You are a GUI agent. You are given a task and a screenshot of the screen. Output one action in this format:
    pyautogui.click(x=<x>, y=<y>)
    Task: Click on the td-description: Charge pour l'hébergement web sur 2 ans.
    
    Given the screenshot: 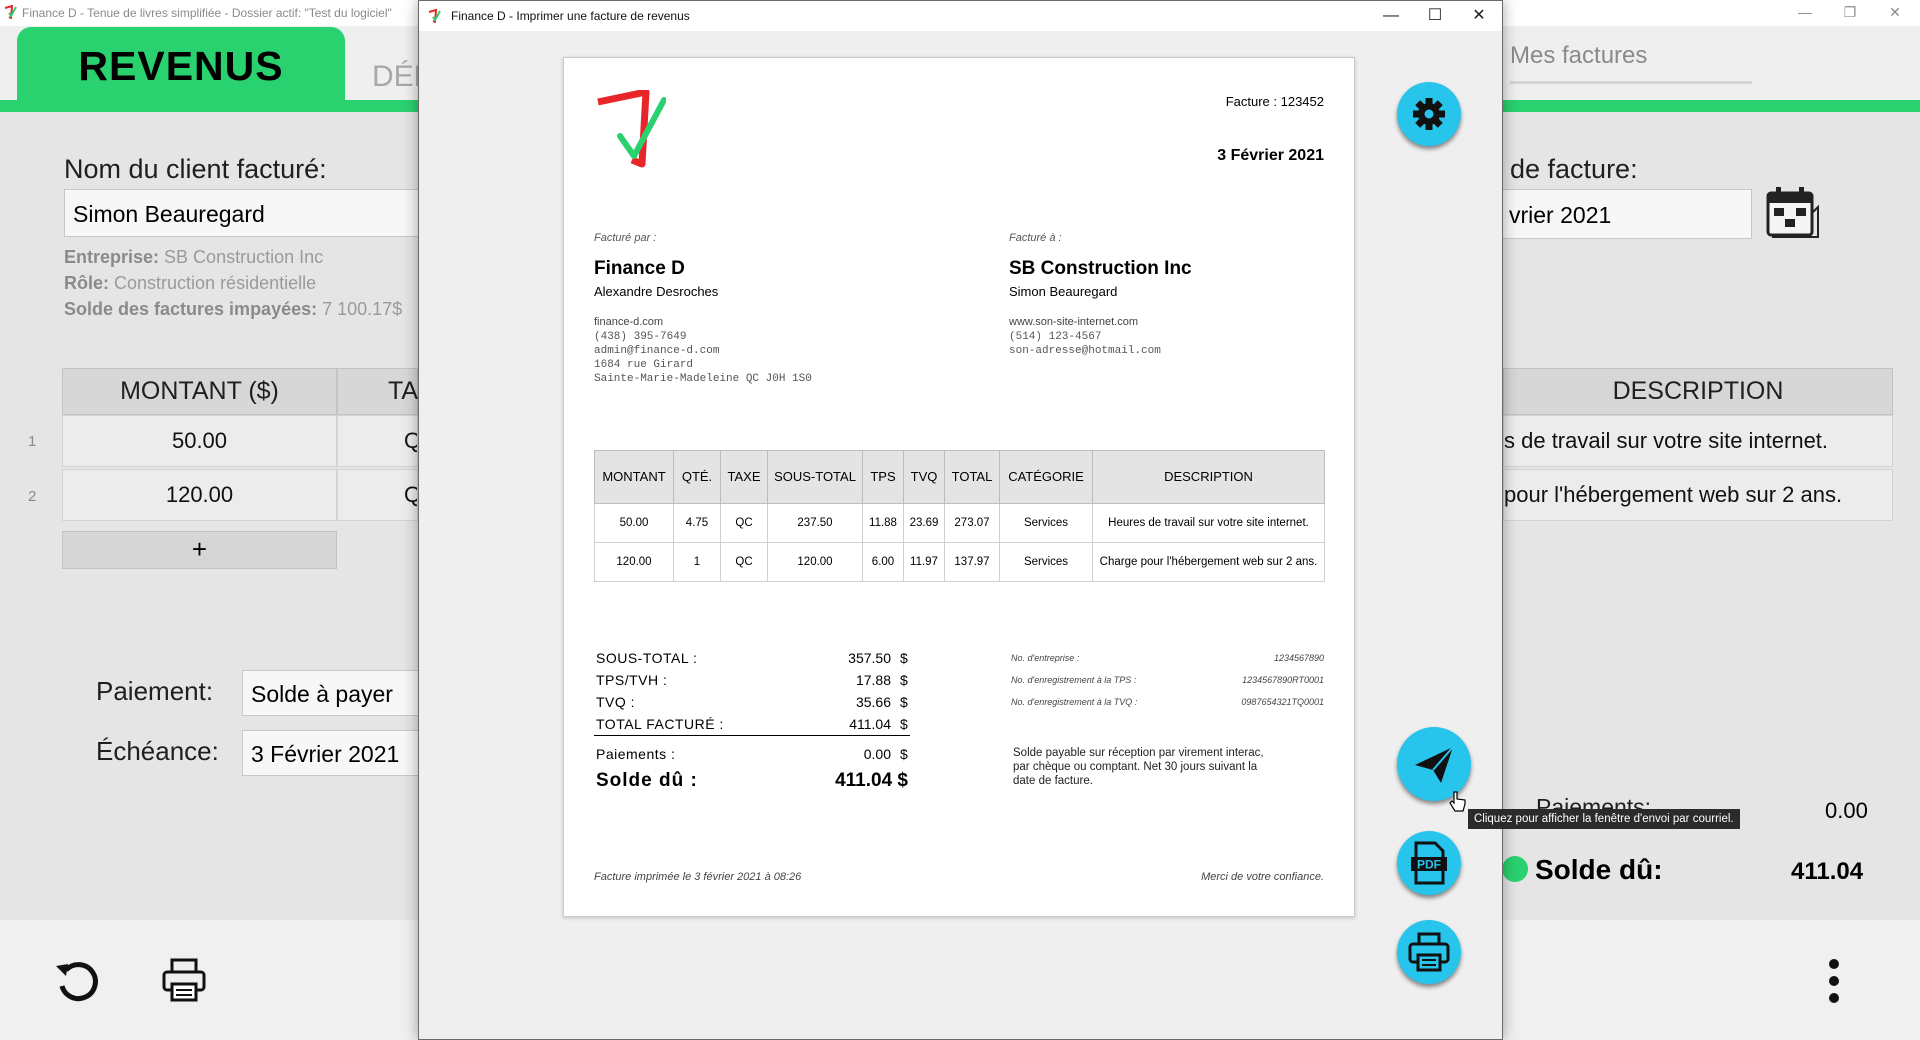 What is the action you would take?
    pyautogui.click(x=1208, y=562)
    